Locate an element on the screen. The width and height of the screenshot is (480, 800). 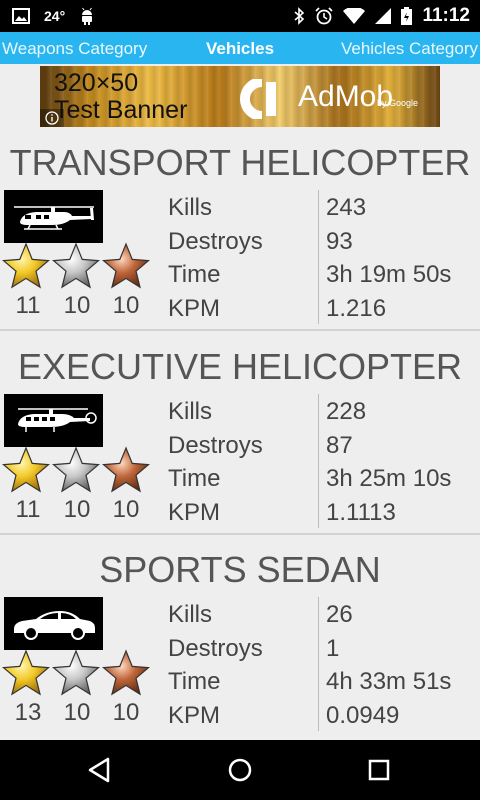
stat-value-kills: 243 is located at coordinates (346, 207).